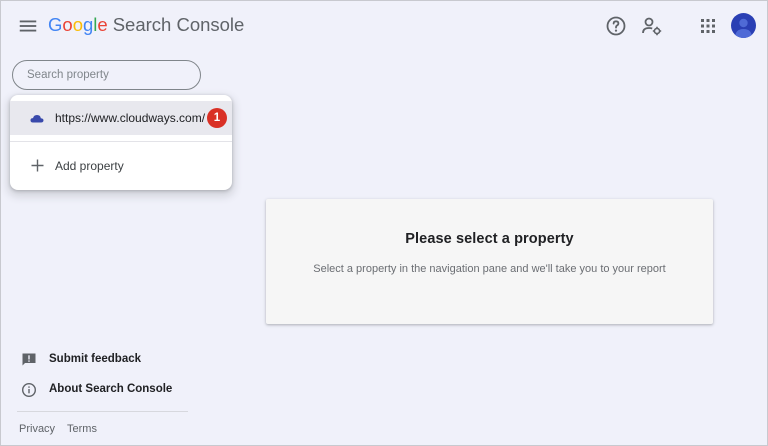 The width and height of the screenshot is (768, 446). Describe the element at coordinates (55, 24) in the screenshot. I see `logo-letter: G` at that location.